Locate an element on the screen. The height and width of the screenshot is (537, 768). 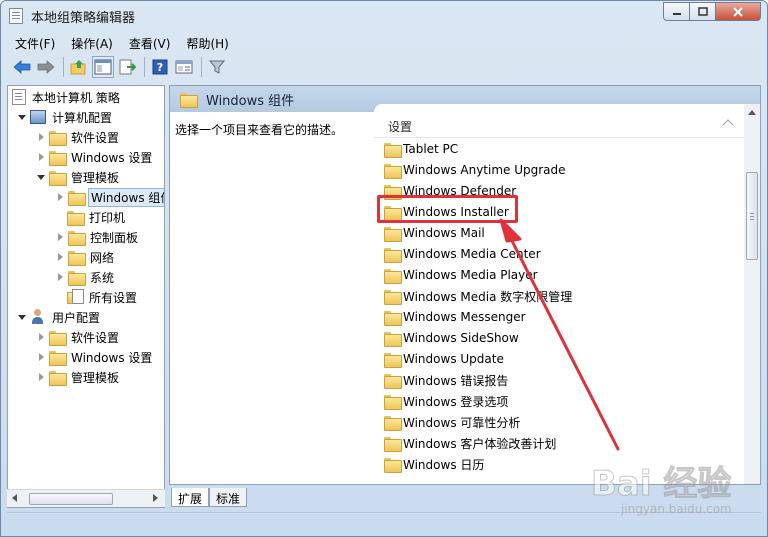
list-item: Windows 可靠性分析 is located at coordinates (452, 422).